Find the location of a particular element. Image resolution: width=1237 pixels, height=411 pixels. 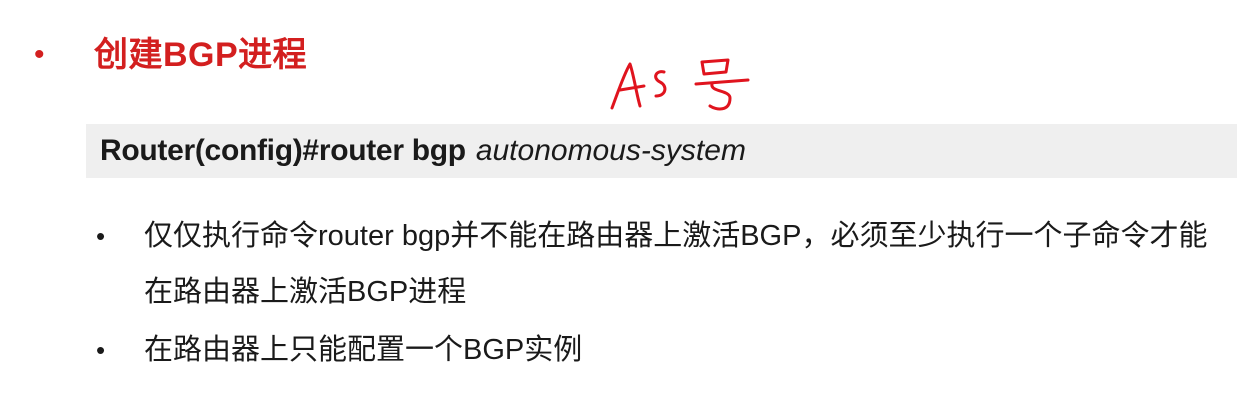

bullet-text: 在路由器上只能配置一个BGP实例 is located at coordinates (363, 350).